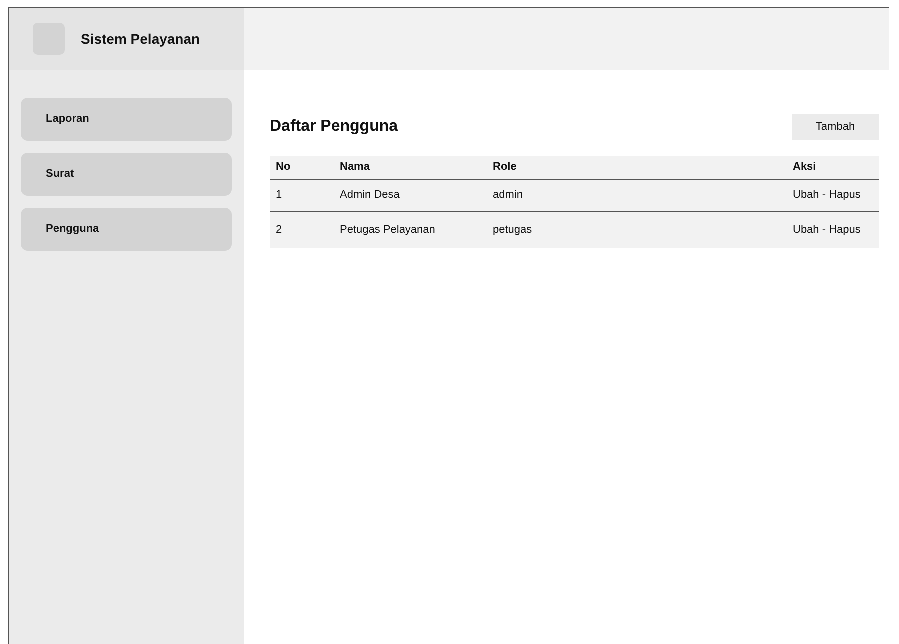  I want to click on sidebar-item: Pengguna, so click(126, 229).